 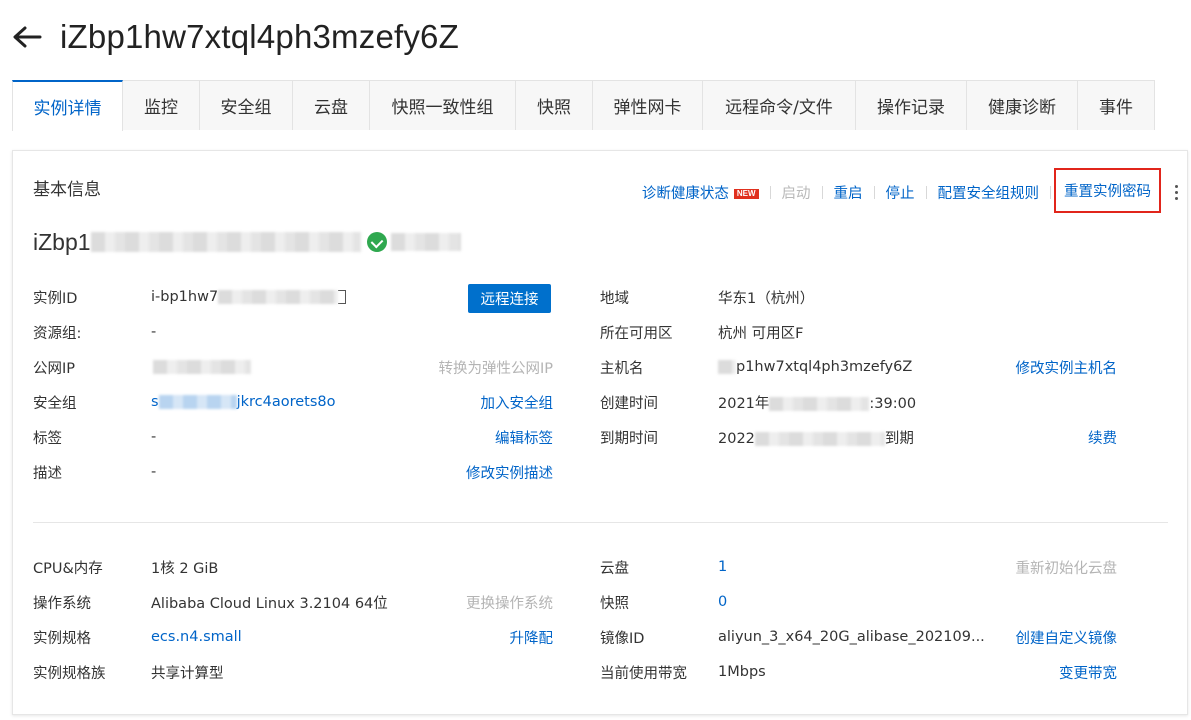 I want to click on description-value: -, so click(x=154, y=472).